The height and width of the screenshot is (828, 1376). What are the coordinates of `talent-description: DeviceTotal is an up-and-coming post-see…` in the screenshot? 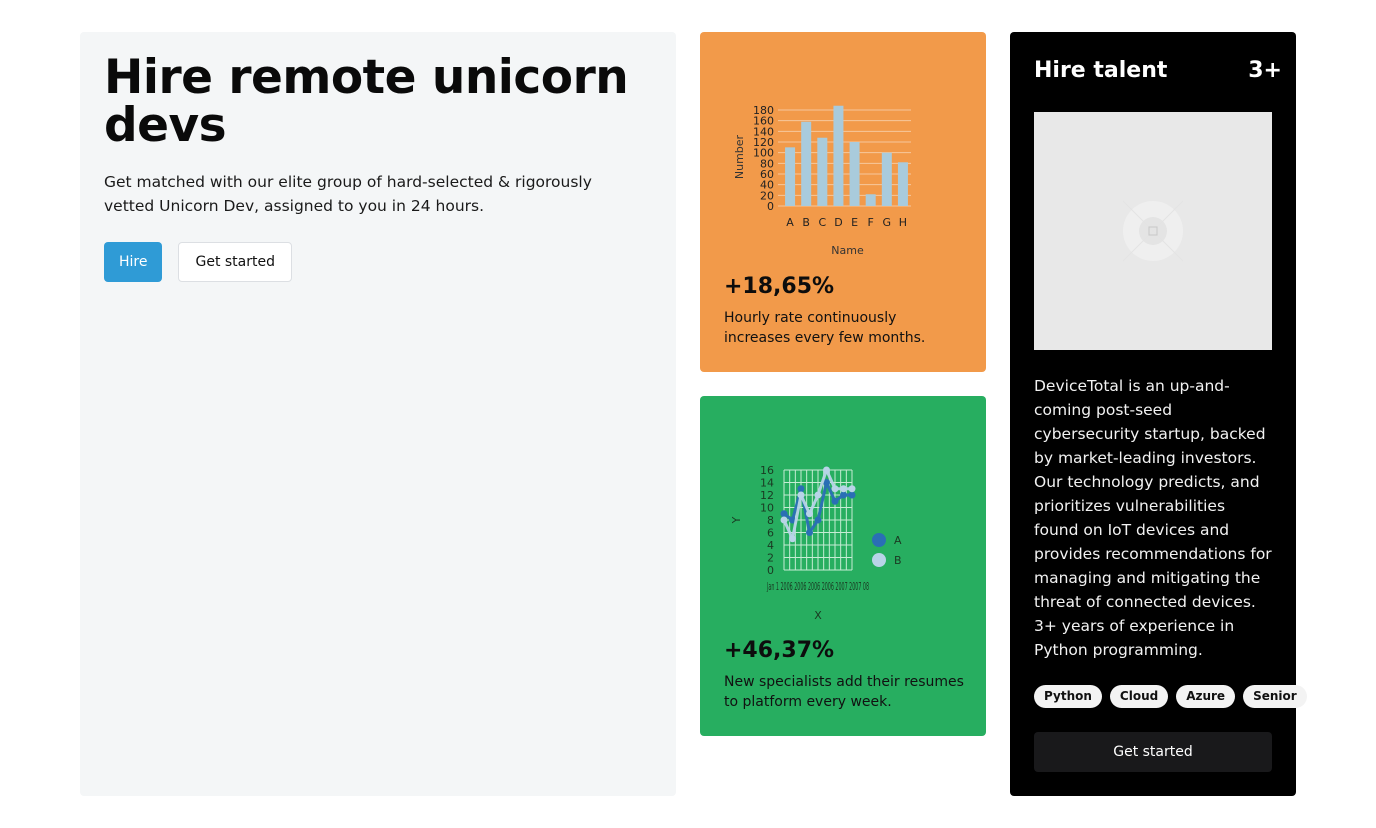 It's located at (1153, 518).